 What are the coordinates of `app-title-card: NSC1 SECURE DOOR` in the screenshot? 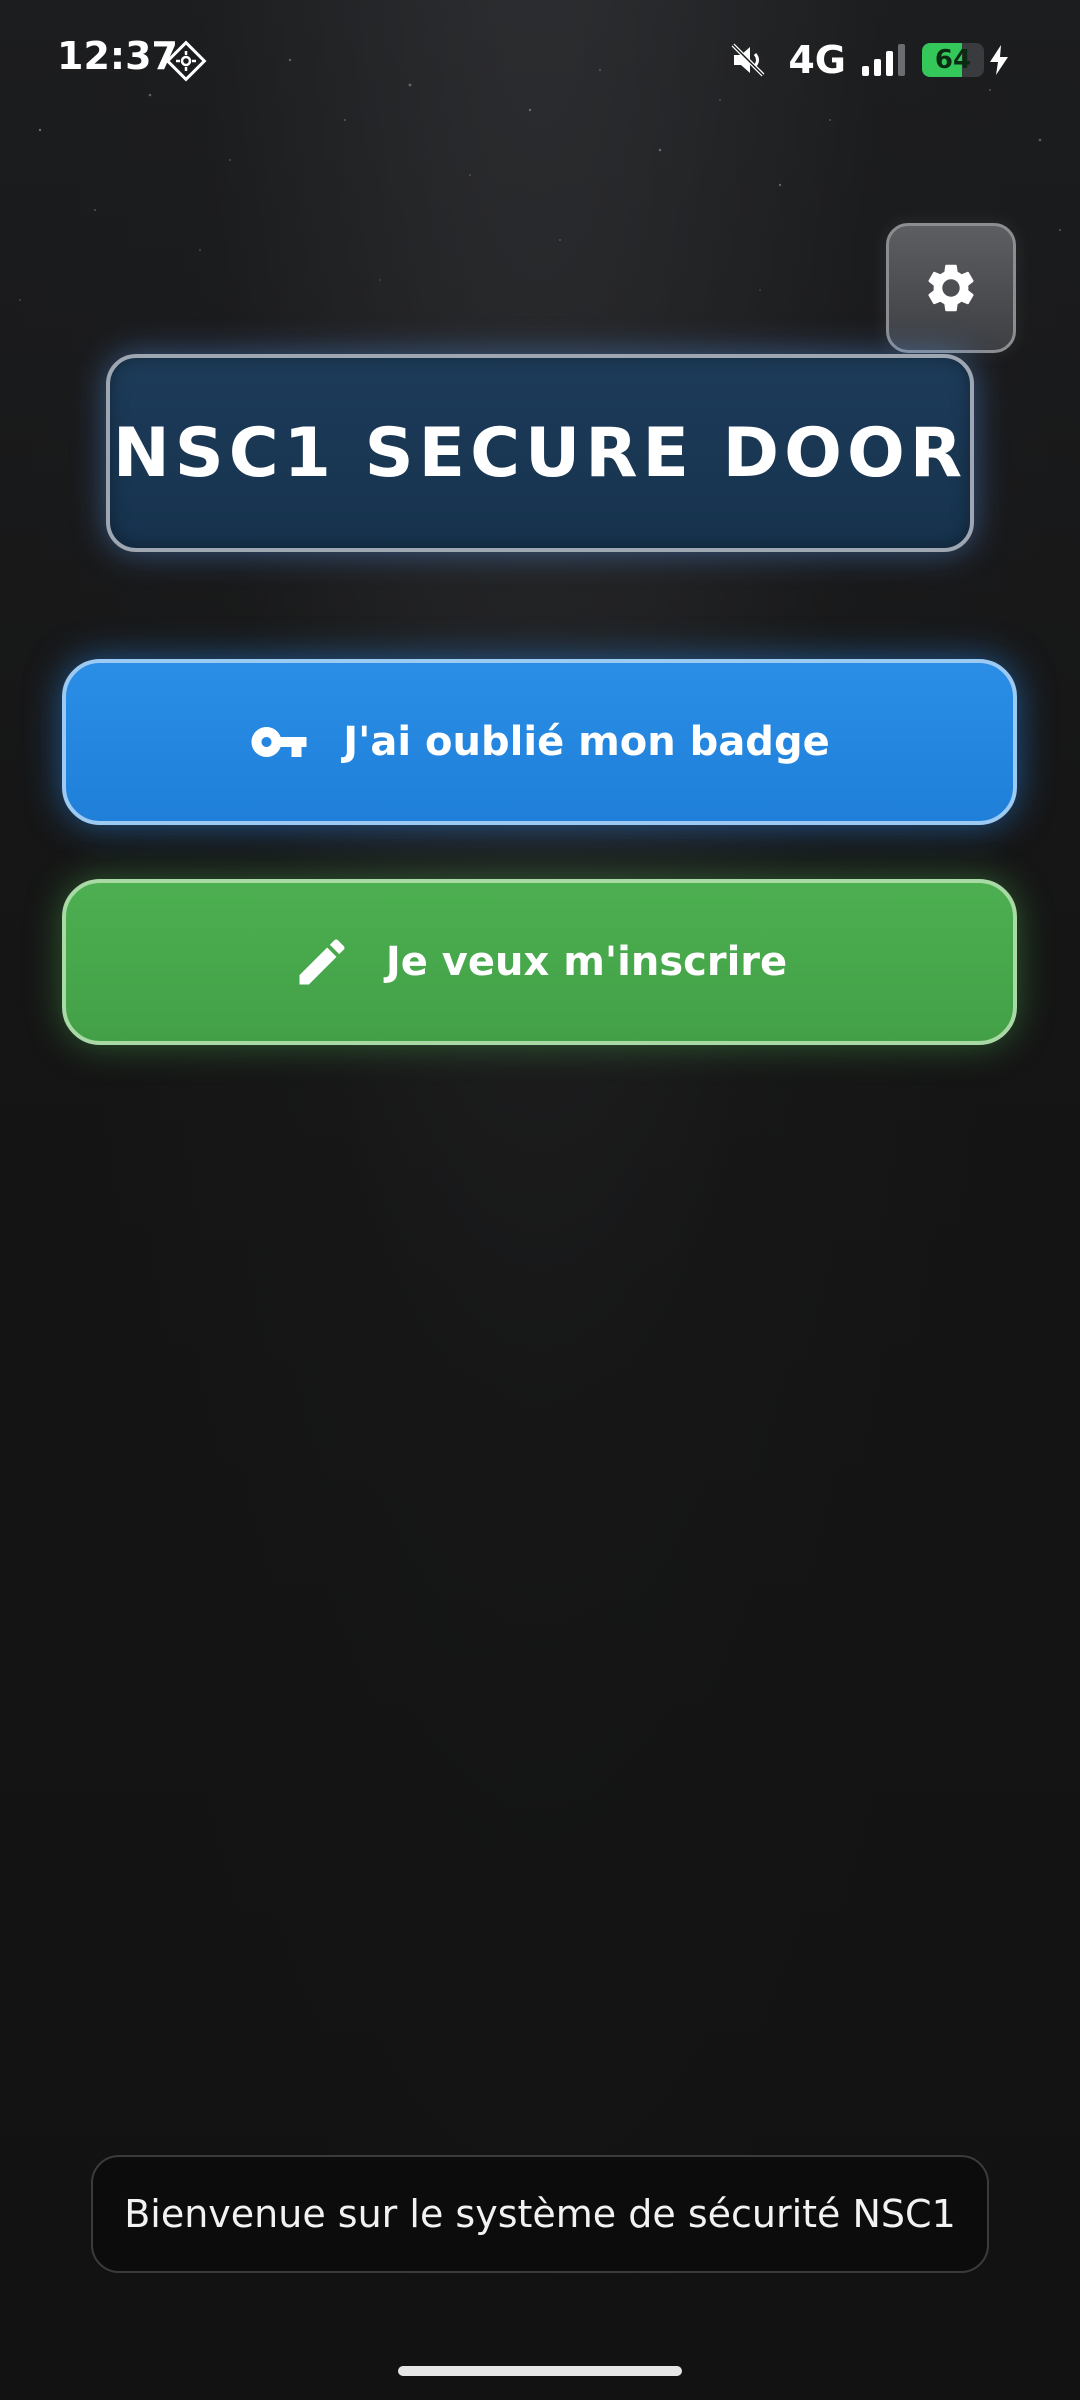 It's located at (540, 453).